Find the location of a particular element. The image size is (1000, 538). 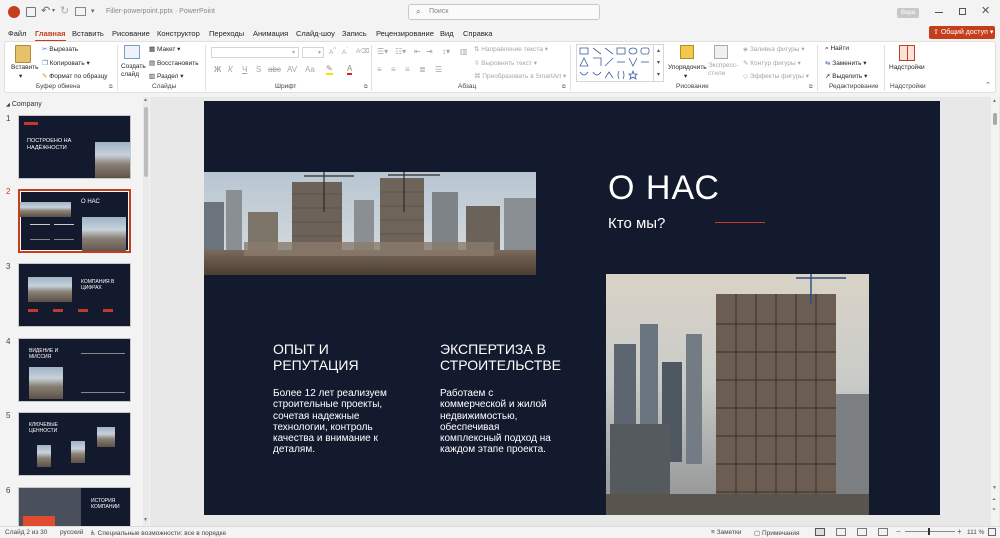

slide-title: О НАС is located at coordinates (664, 188).